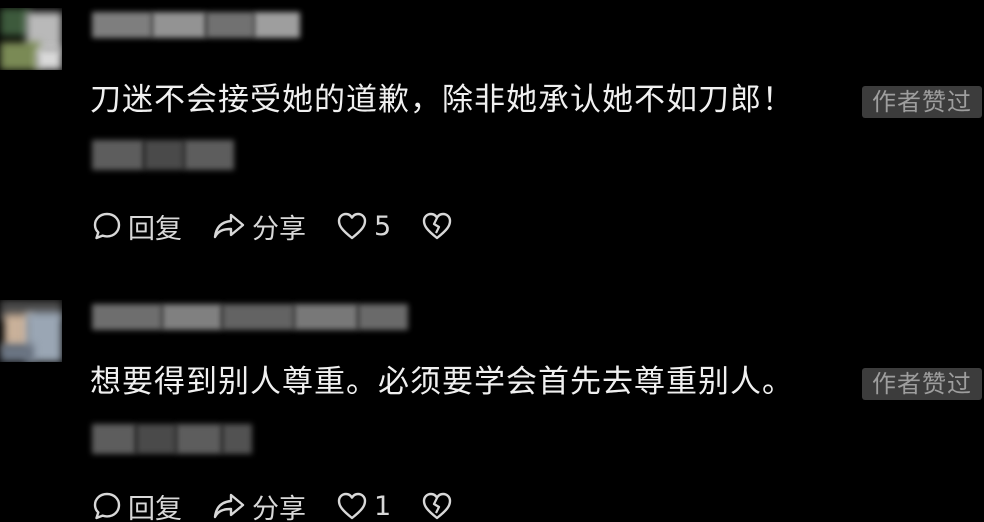  What do you see at coordinates (442, 382) in the screenshot?
I see `comment-text: 想要得到别人尊重。必须要学会首先去尊重别人。` at bounding box center [442, 382].